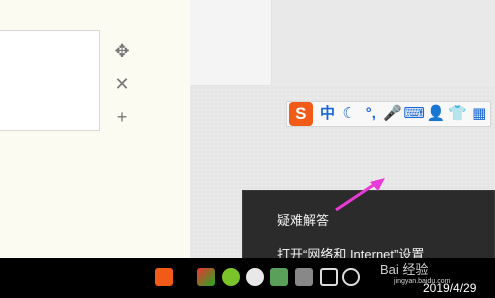 This screenshot has height=298, width=495. I want to click on side-panel, so click(231, 43).